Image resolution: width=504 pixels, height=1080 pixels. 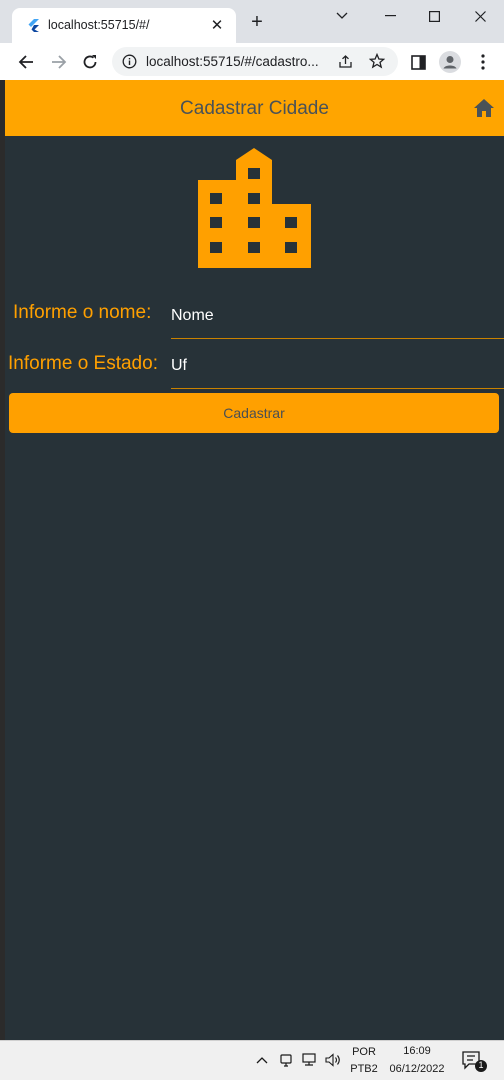 I want to click on reload-button, so click(x=90, y=62).